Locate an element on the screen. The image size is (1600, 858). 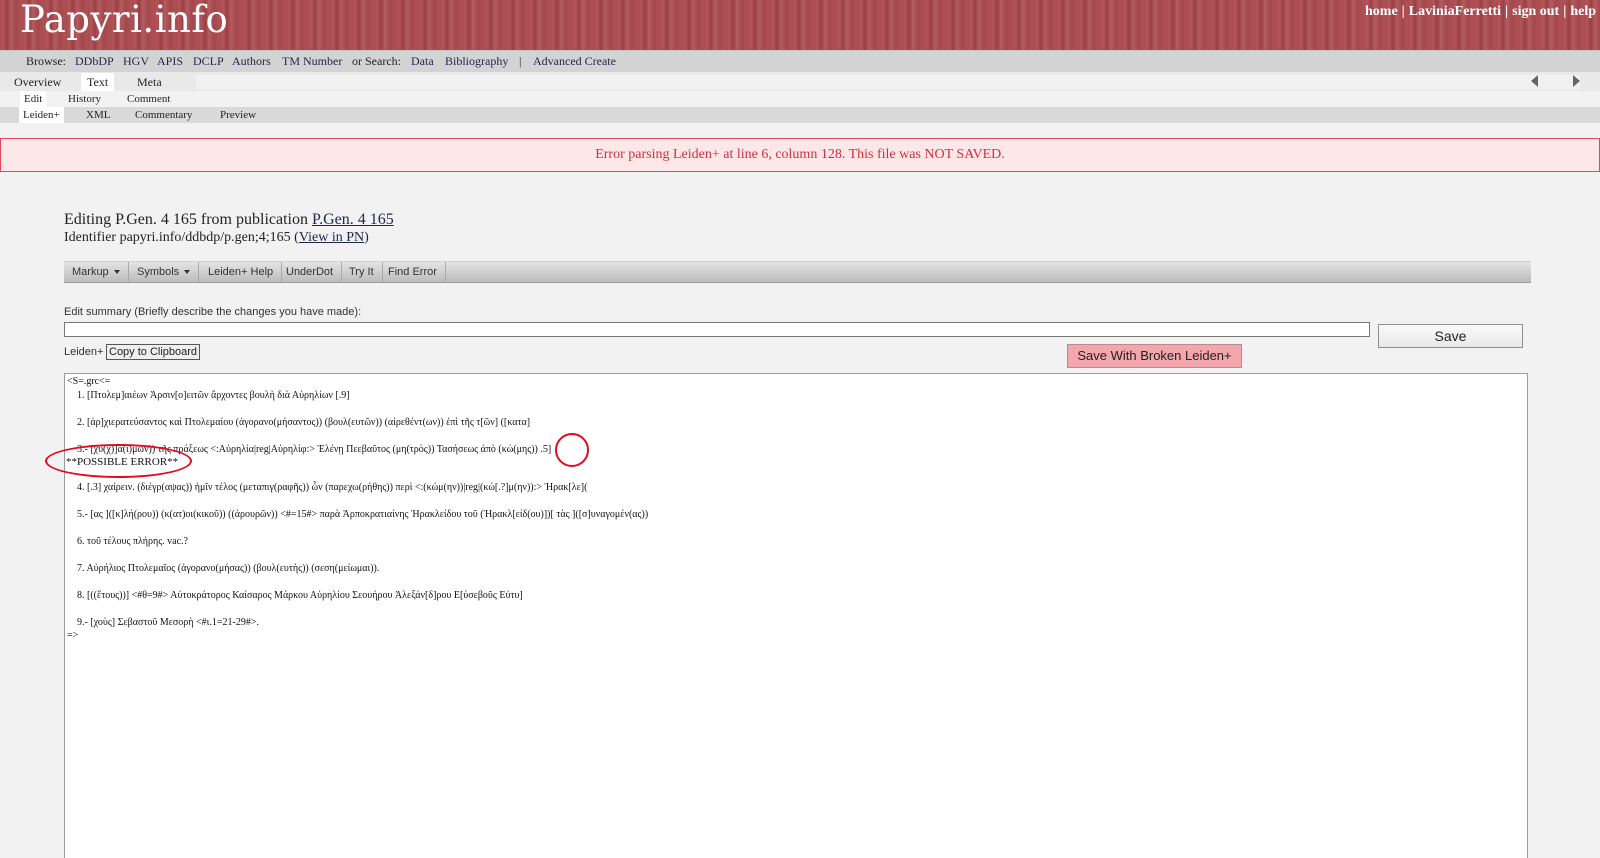
tab-leiden-plus: Leiden+ is located at coordinates (41, 115).